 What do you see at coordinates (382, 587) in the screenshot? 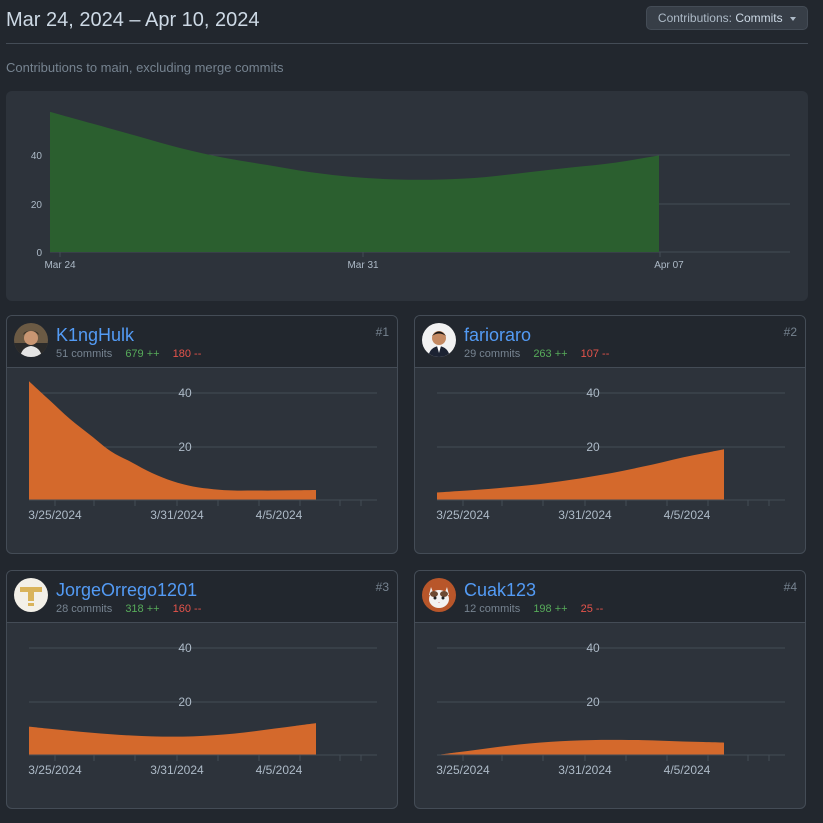
I see `rank-badge: #3` at bounding box center [382, 587].